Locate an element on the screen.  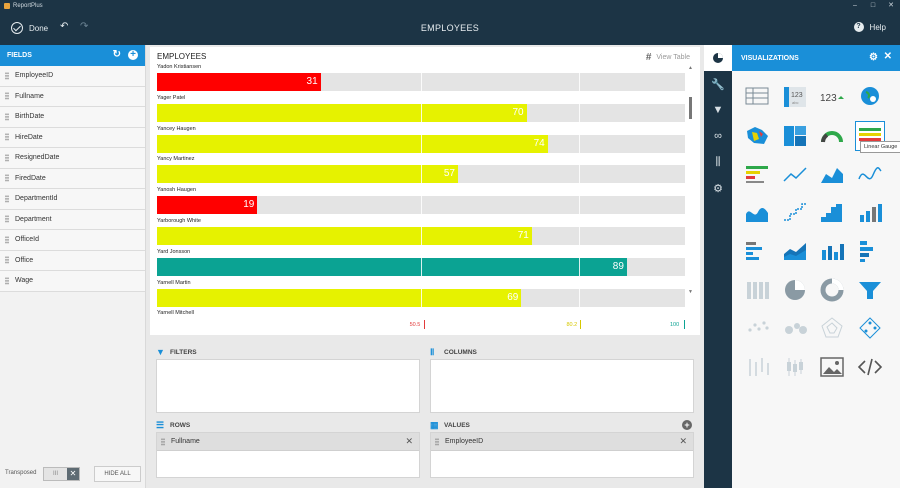
gauge-gridline is located at coordinates (580, 236).